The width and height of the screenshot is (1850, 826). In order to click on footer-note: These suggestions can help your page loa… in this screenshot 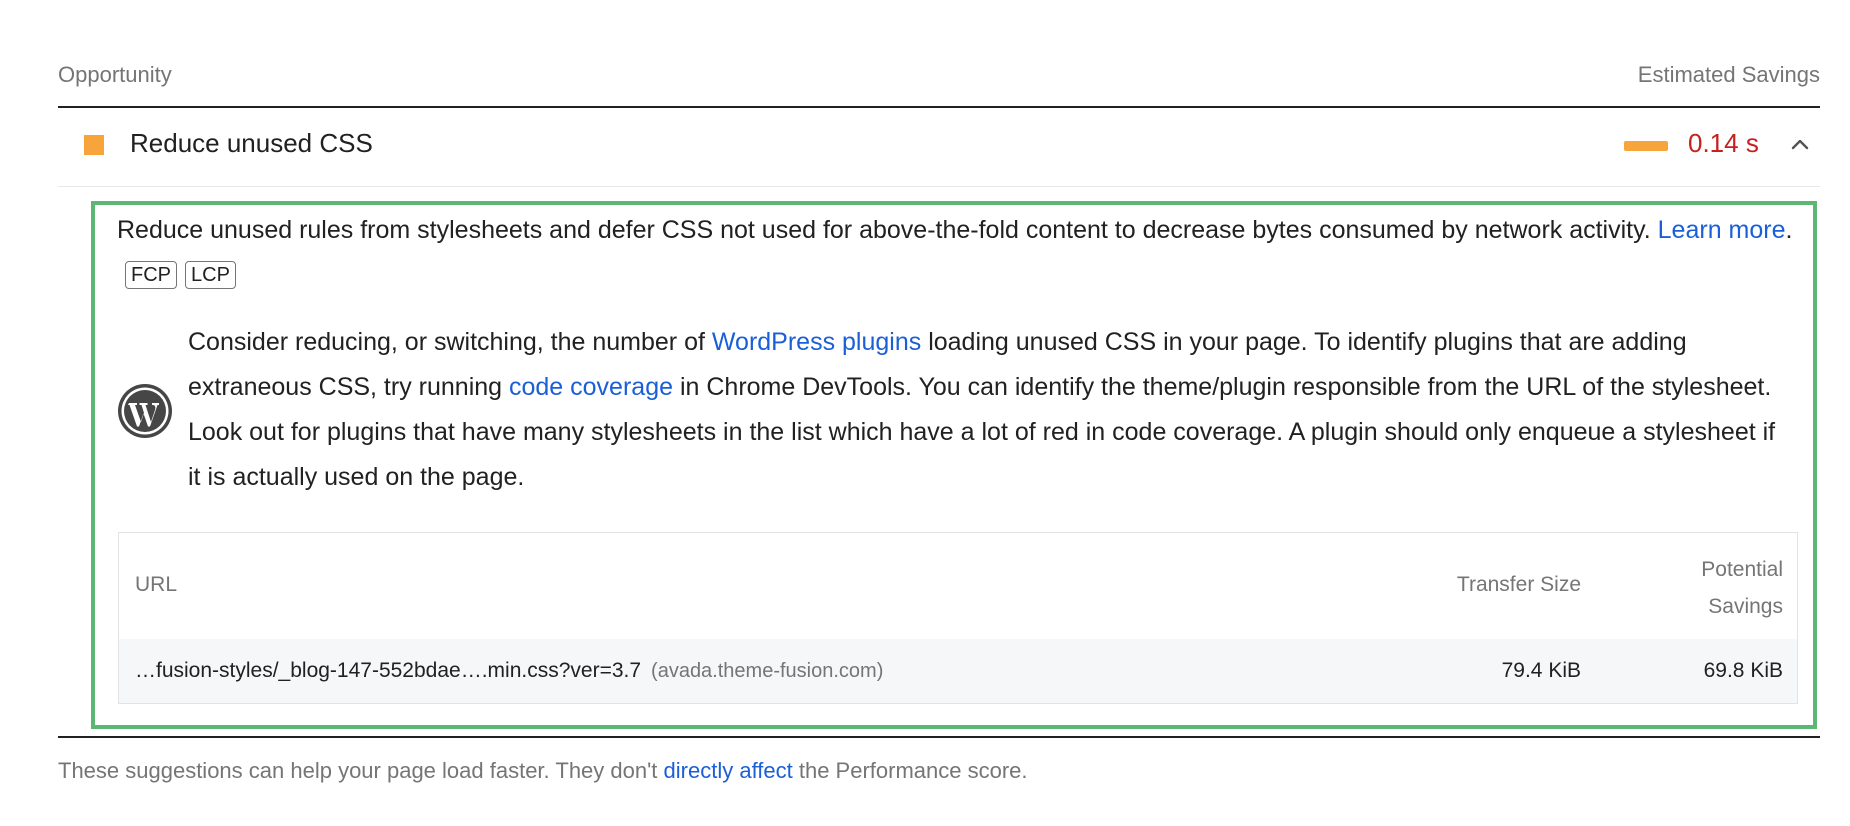, I will do `click(543, 771)`.